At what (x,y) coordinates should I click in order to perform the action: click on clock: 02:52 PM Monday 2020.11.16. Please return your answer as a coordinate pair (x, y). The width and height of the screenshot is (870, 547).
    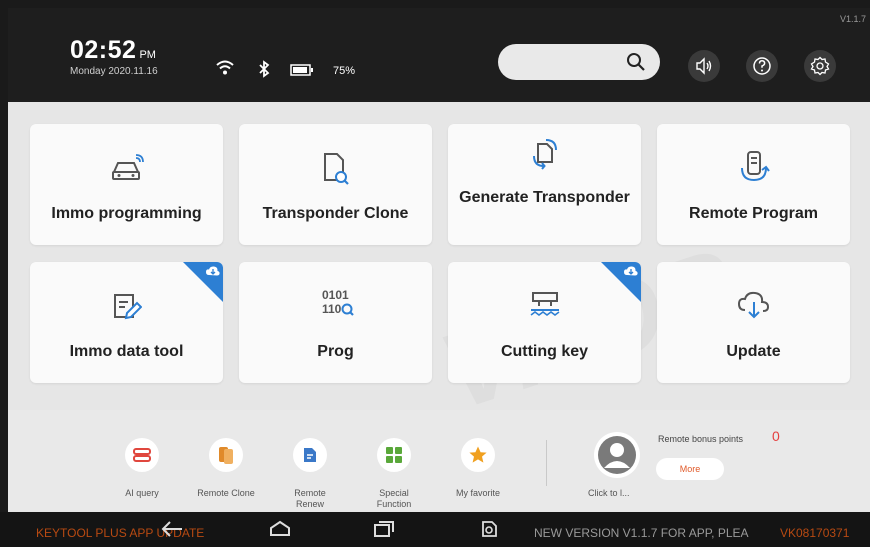
    Looking at the image, I should click on (114, 56).